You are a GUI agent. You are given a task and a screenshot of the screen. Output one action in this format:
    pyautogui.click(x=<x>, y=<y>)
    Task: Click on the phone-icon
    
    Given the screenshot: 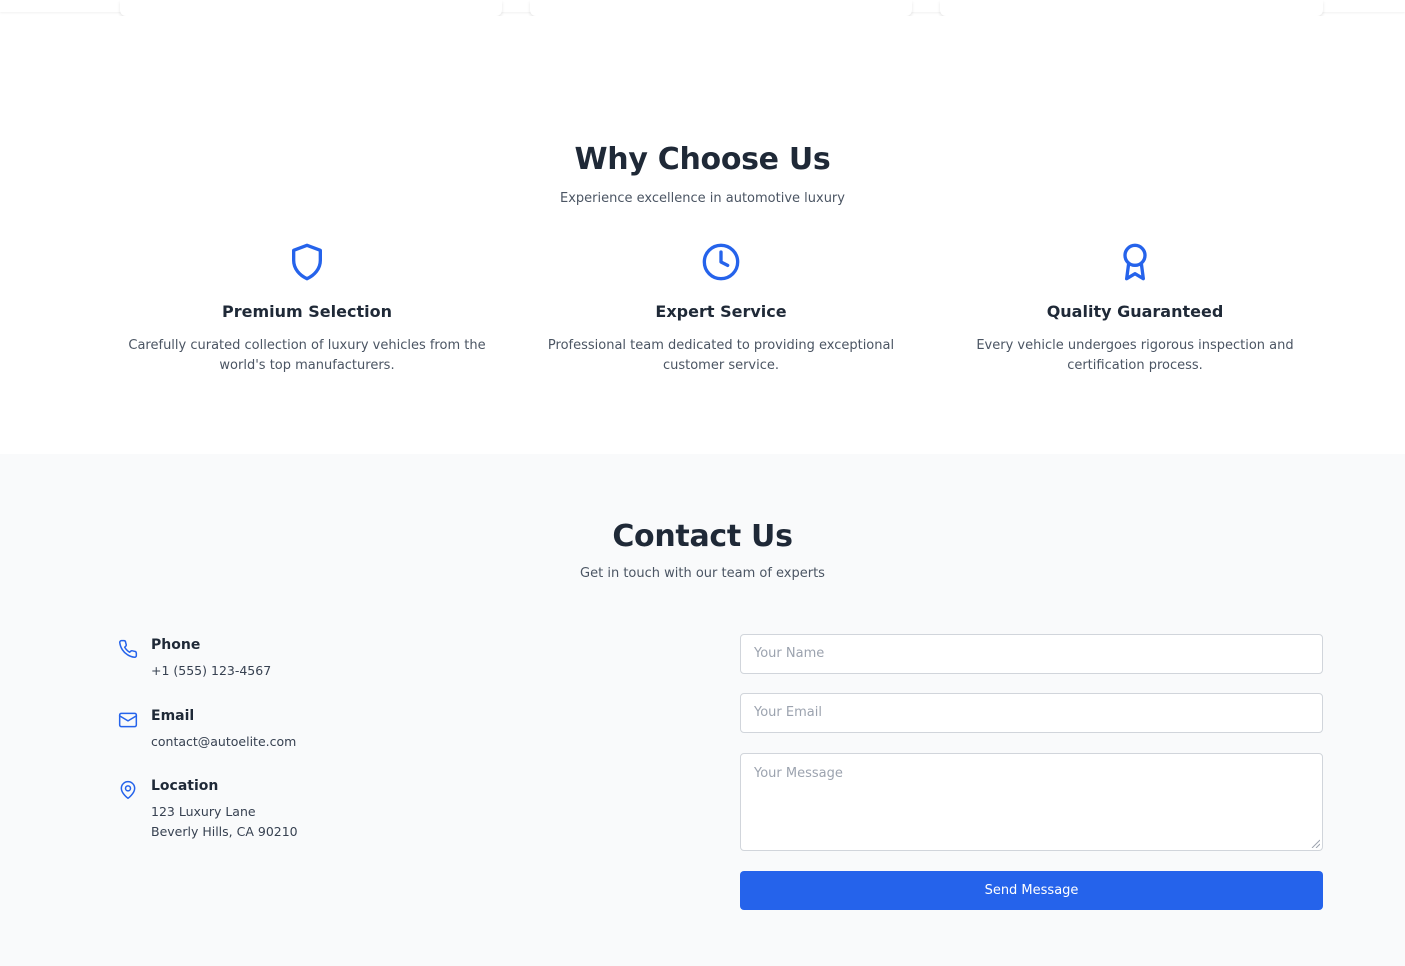 What is the action you would take?
    pyautogui.click(x=128, y=648)
    